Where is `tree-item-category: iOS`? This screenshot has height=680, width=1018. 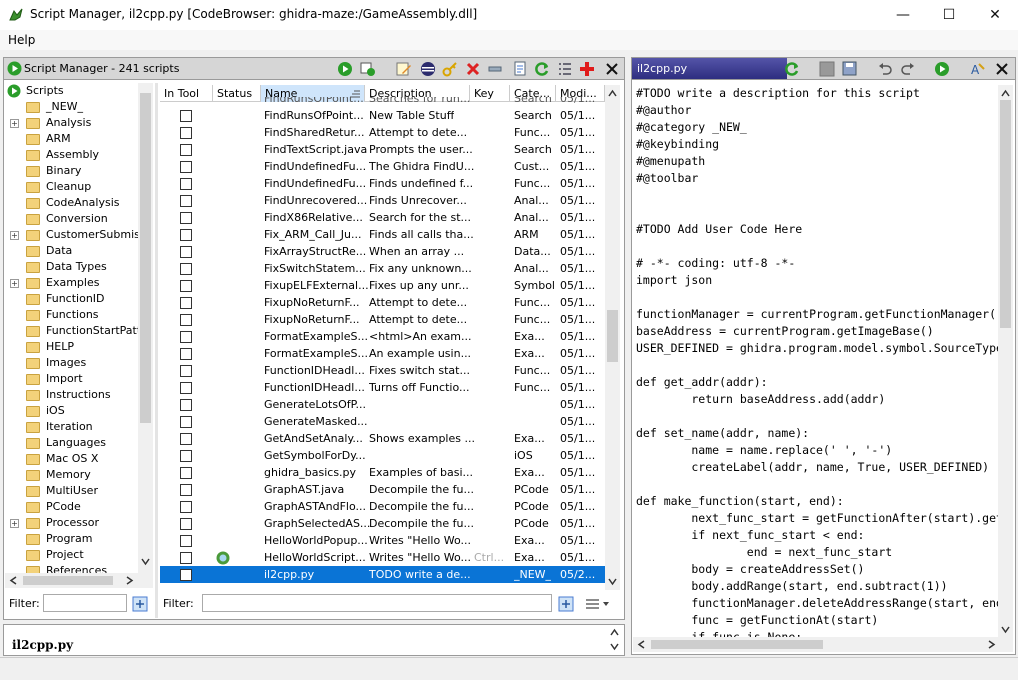
tree-item-category: iOS is located at coordinates (55, 412).